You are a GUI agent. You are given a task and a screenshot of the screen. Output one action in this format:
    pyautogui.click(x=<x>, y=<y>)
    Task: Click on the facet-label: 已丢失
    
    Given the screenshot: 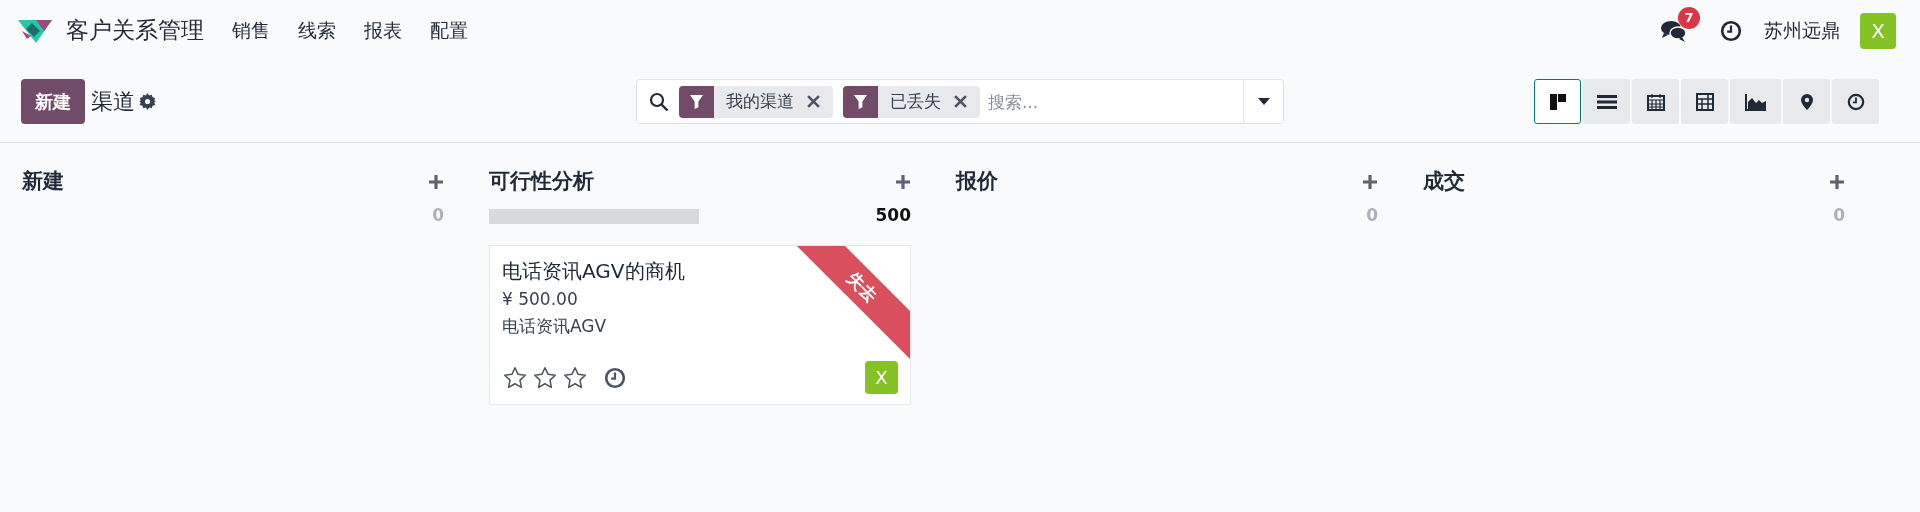 What is the action you would take?
    pyautogui.click(x=915, y=101)
    